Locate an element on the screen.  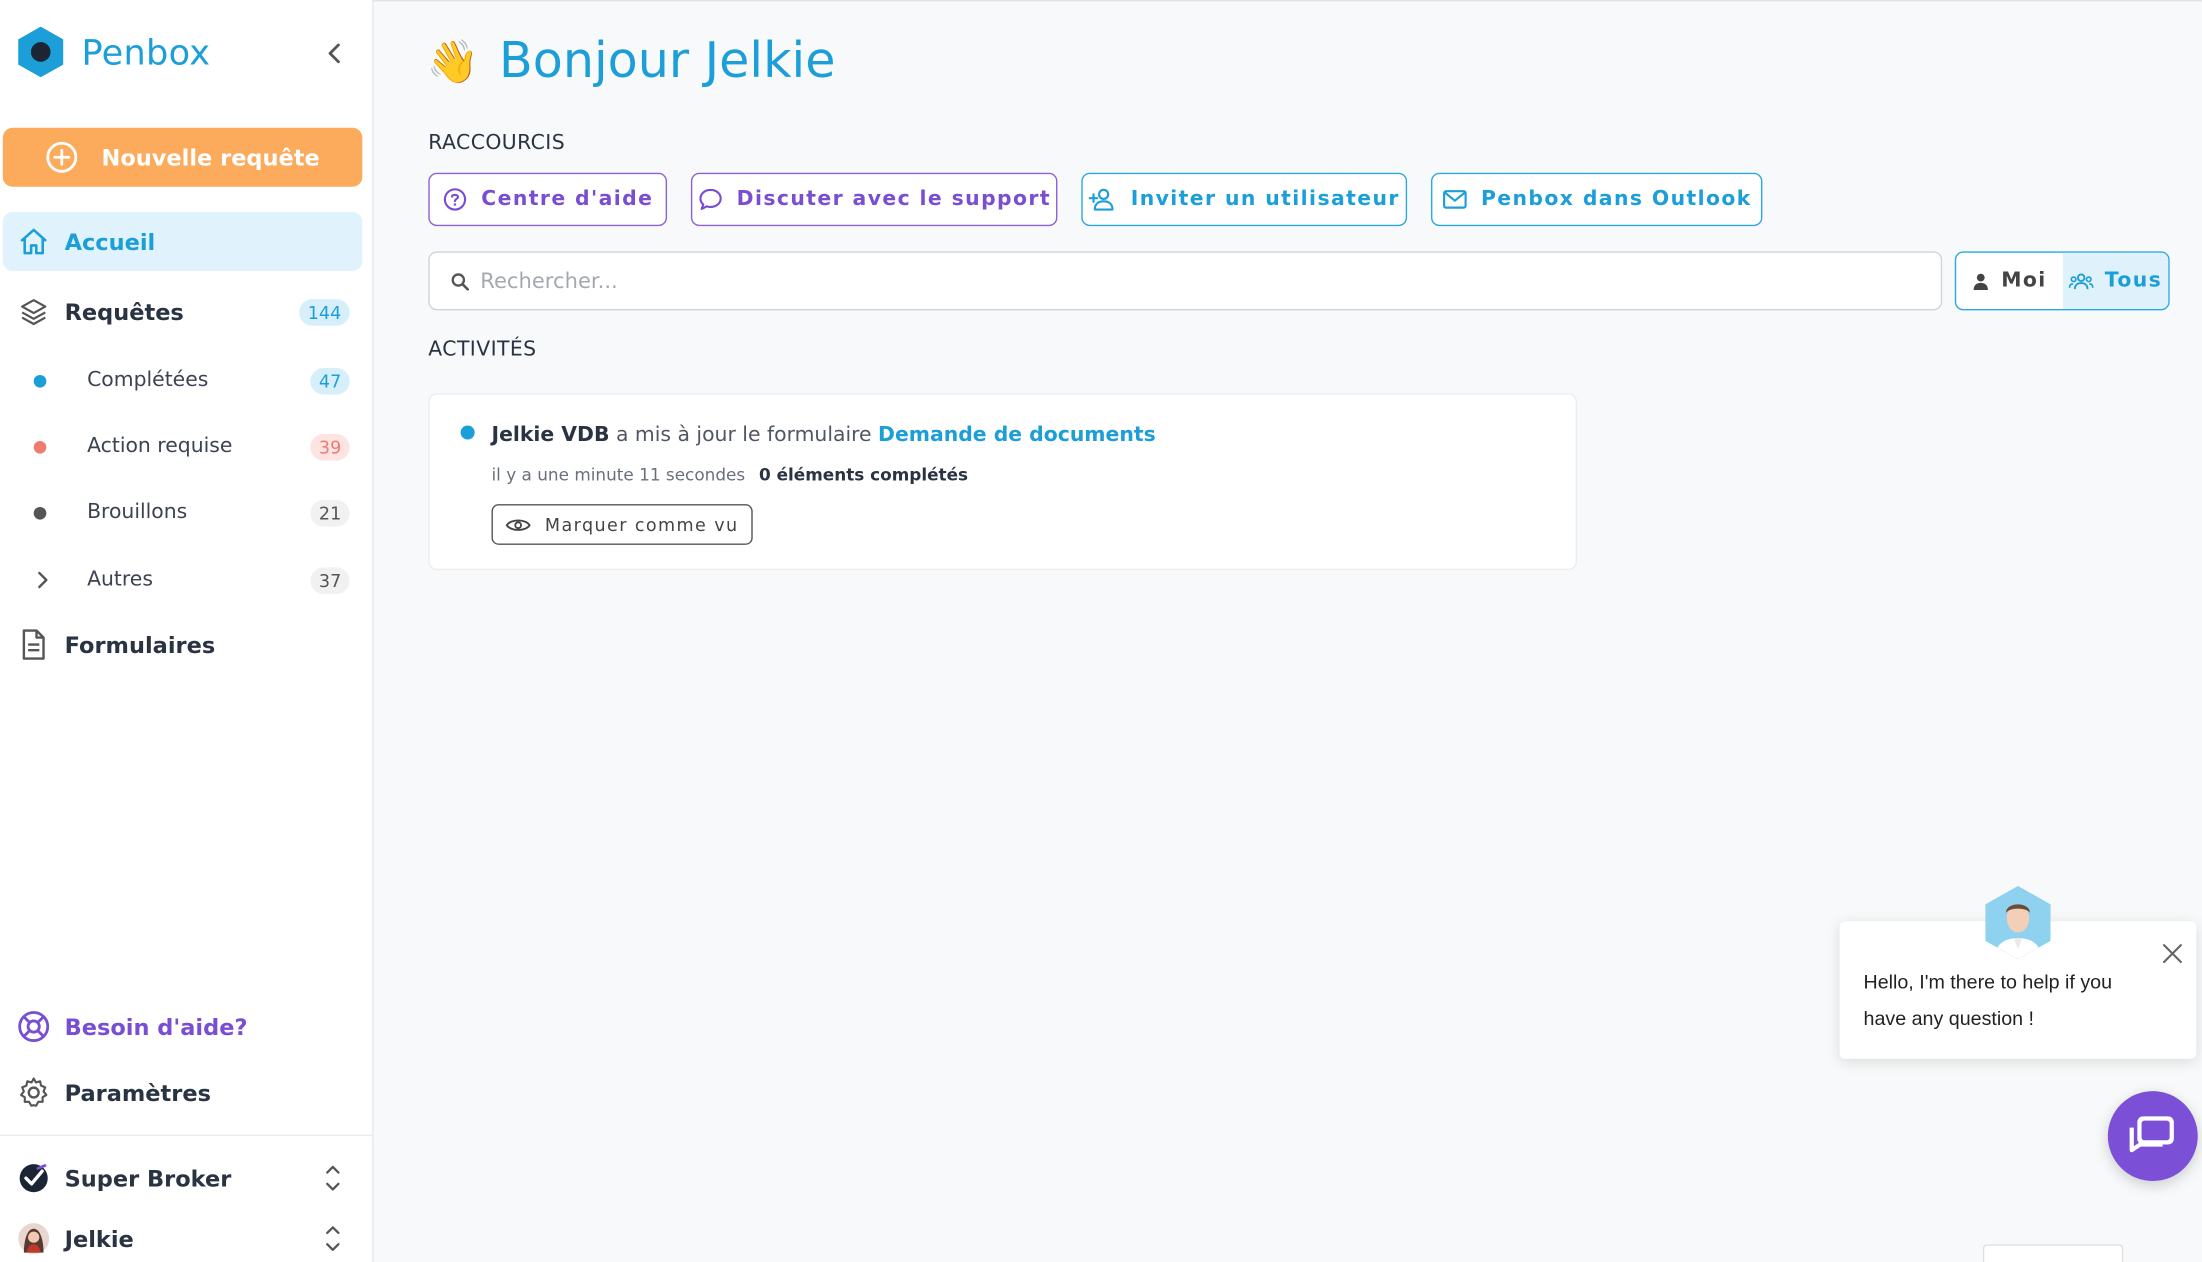
user-switch-button is located at coordinates (332, 1239).